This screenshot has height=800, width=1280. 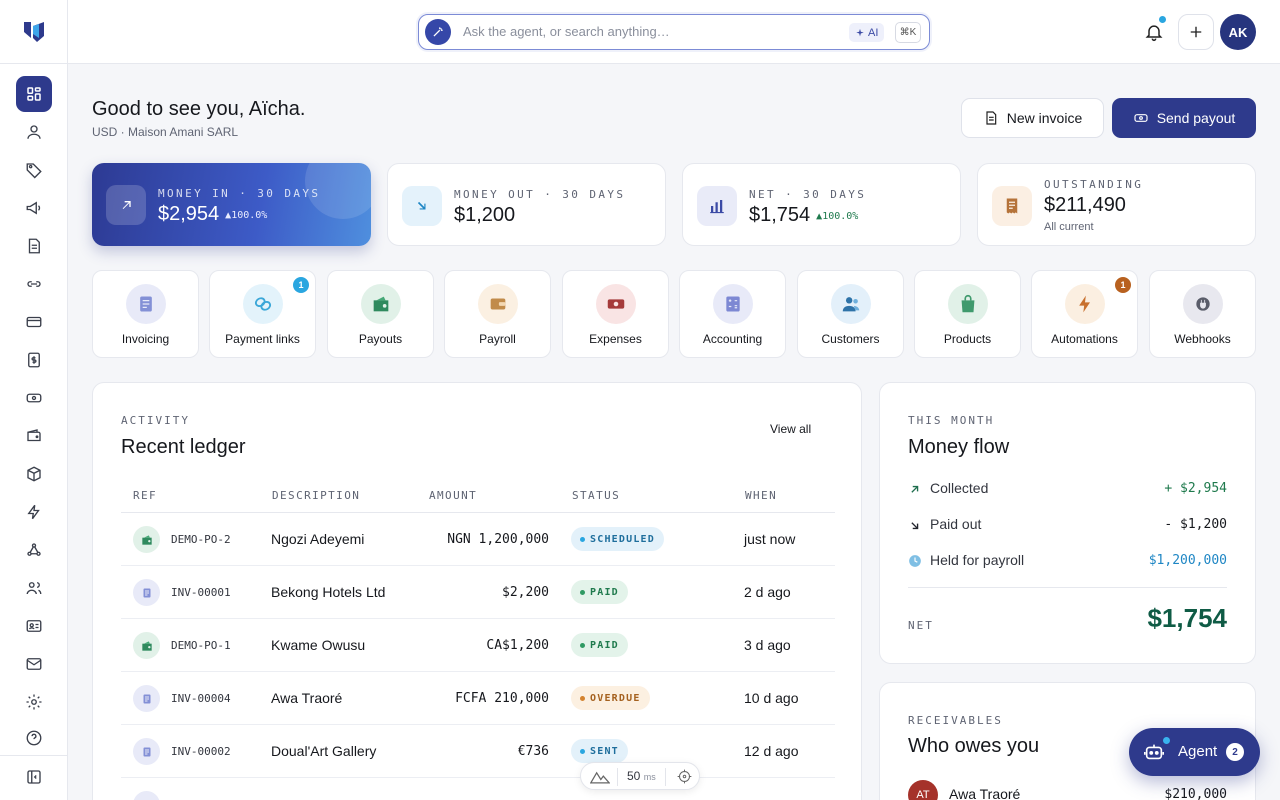 I want to click on table-row-partial, so click(x=478, y=789).